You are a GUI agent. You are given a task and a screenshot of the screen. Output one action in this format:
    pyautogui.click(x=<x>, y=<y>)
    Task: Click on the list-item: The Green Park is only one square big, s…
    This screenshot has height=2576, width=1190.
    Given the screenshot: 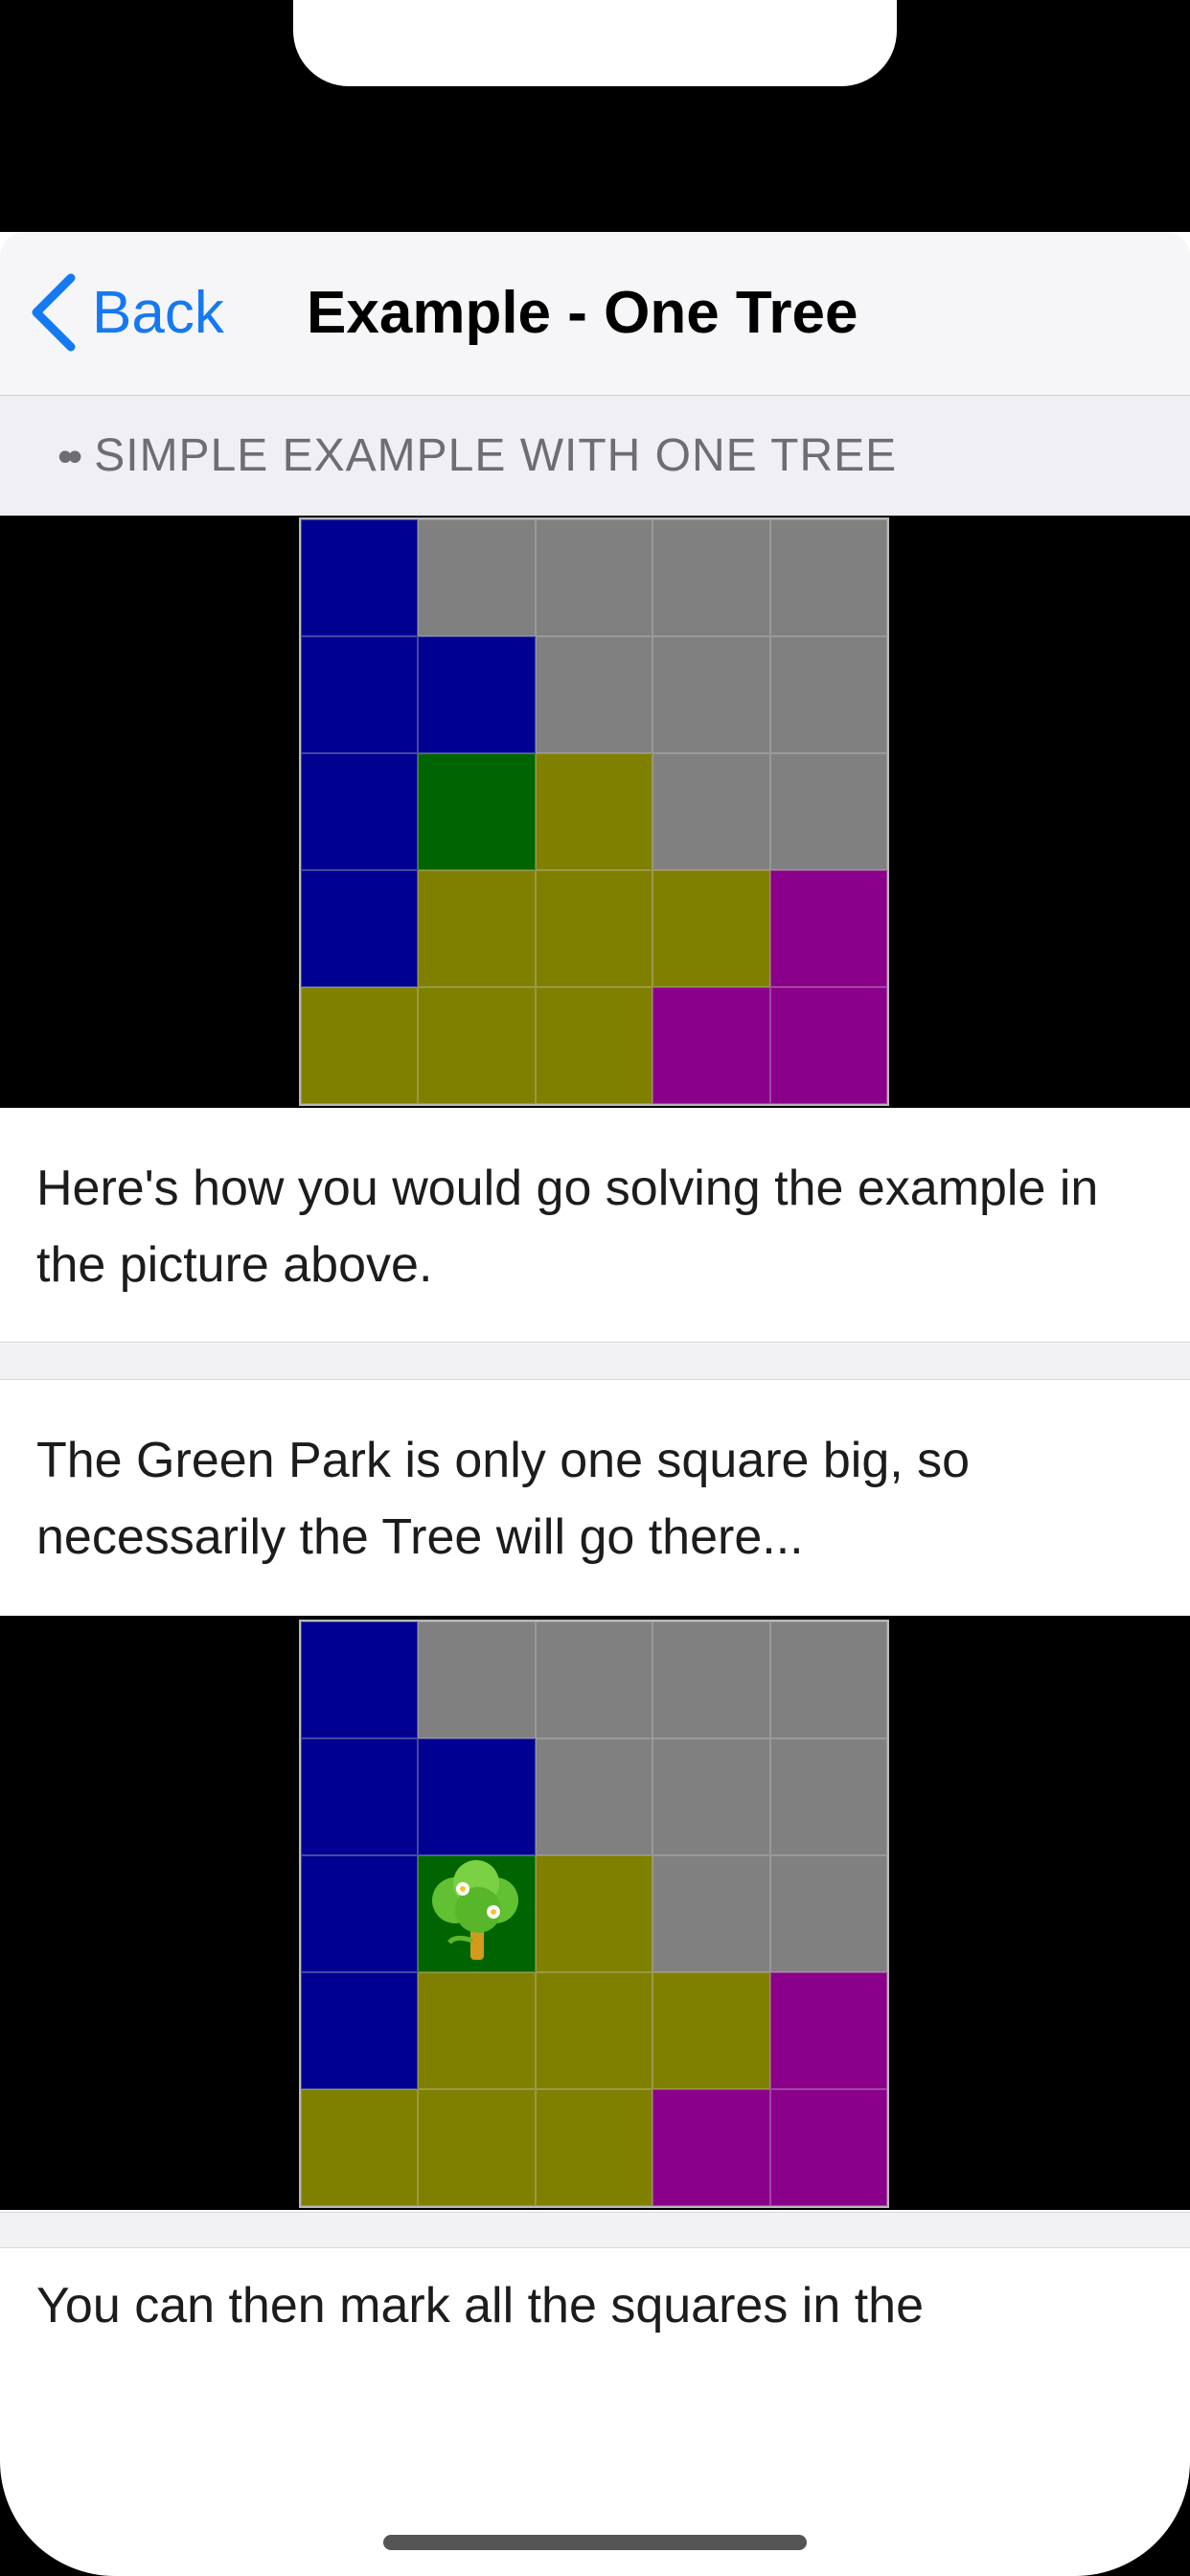 What is the action you would take?
    pyautogui.click(x=595, y=1498)
    